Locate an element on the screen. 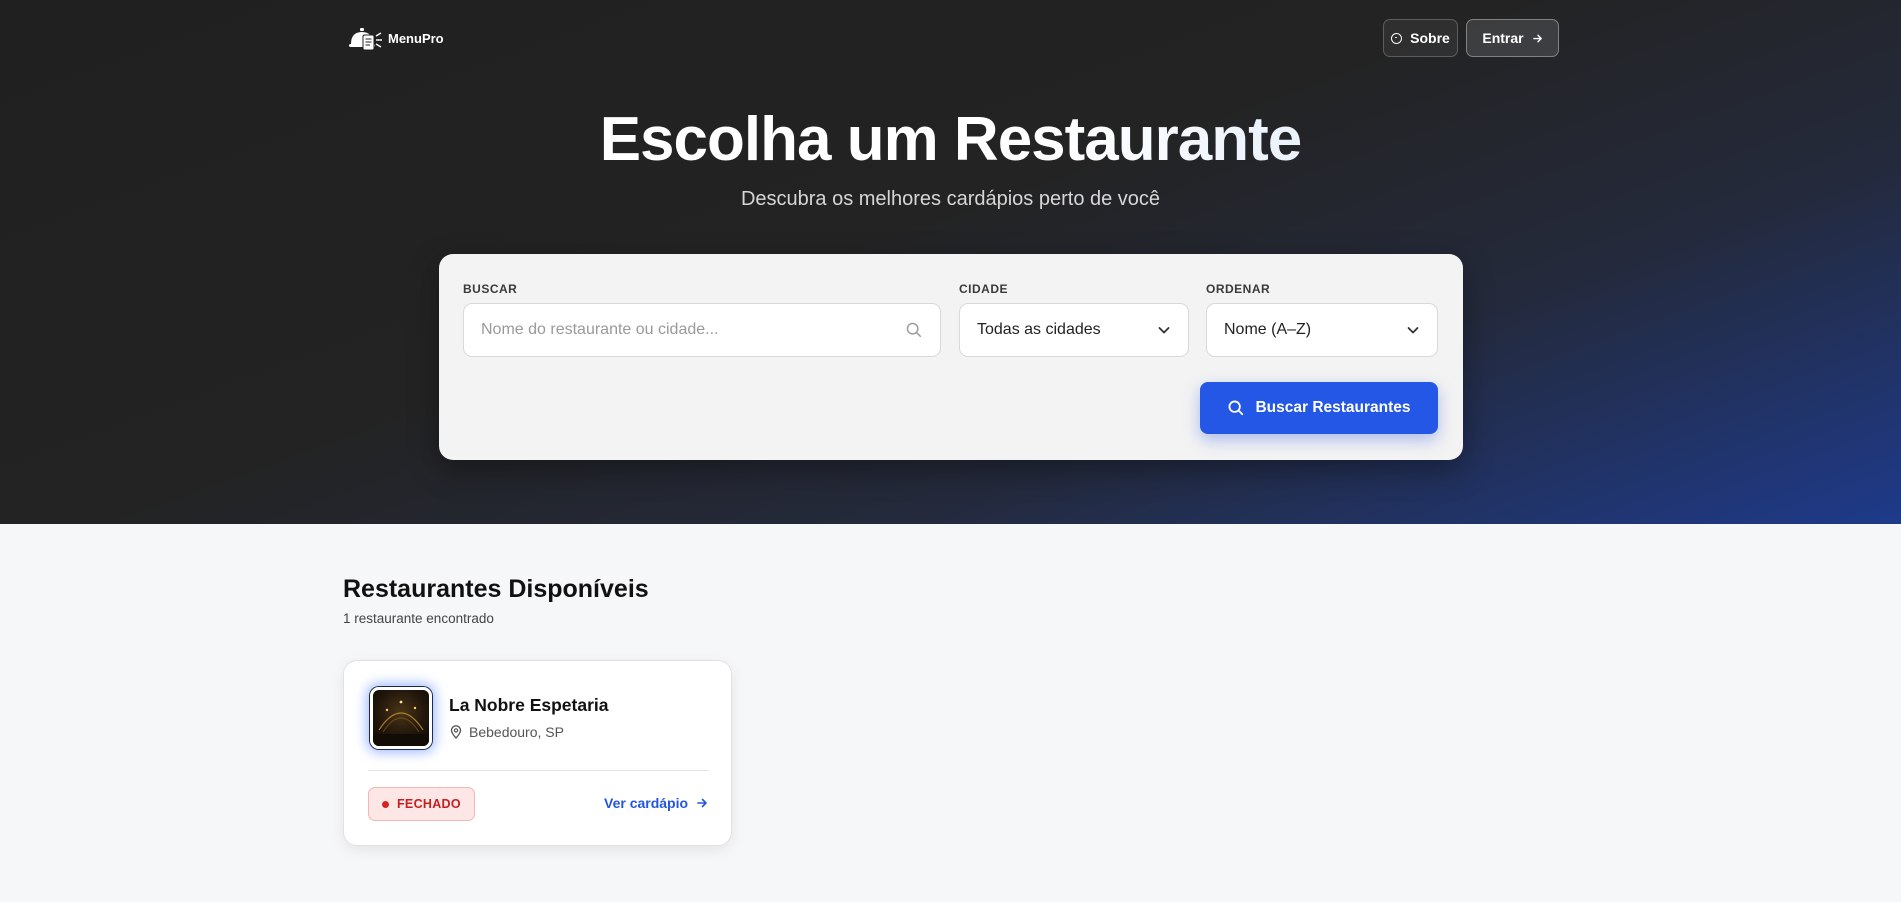 Image resolution: width=1901 pixels, height=902 pixels. search-label: BUSCAR is located at coordinates (490, 289).